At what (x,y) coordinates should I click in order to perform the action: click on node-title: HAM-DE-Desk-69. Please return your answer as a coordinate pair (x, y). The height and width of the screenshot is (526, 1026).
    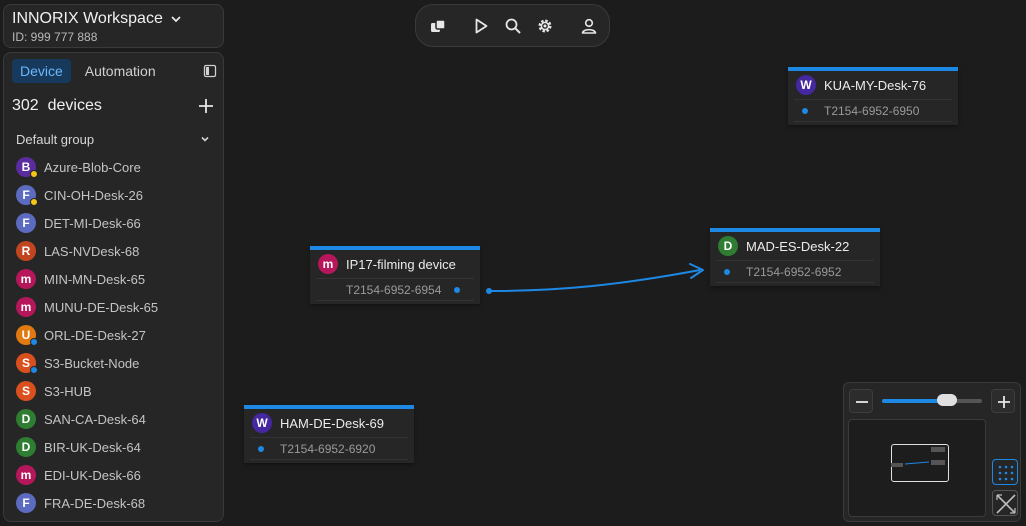
    Looking at the image, I should click on (332, 423).